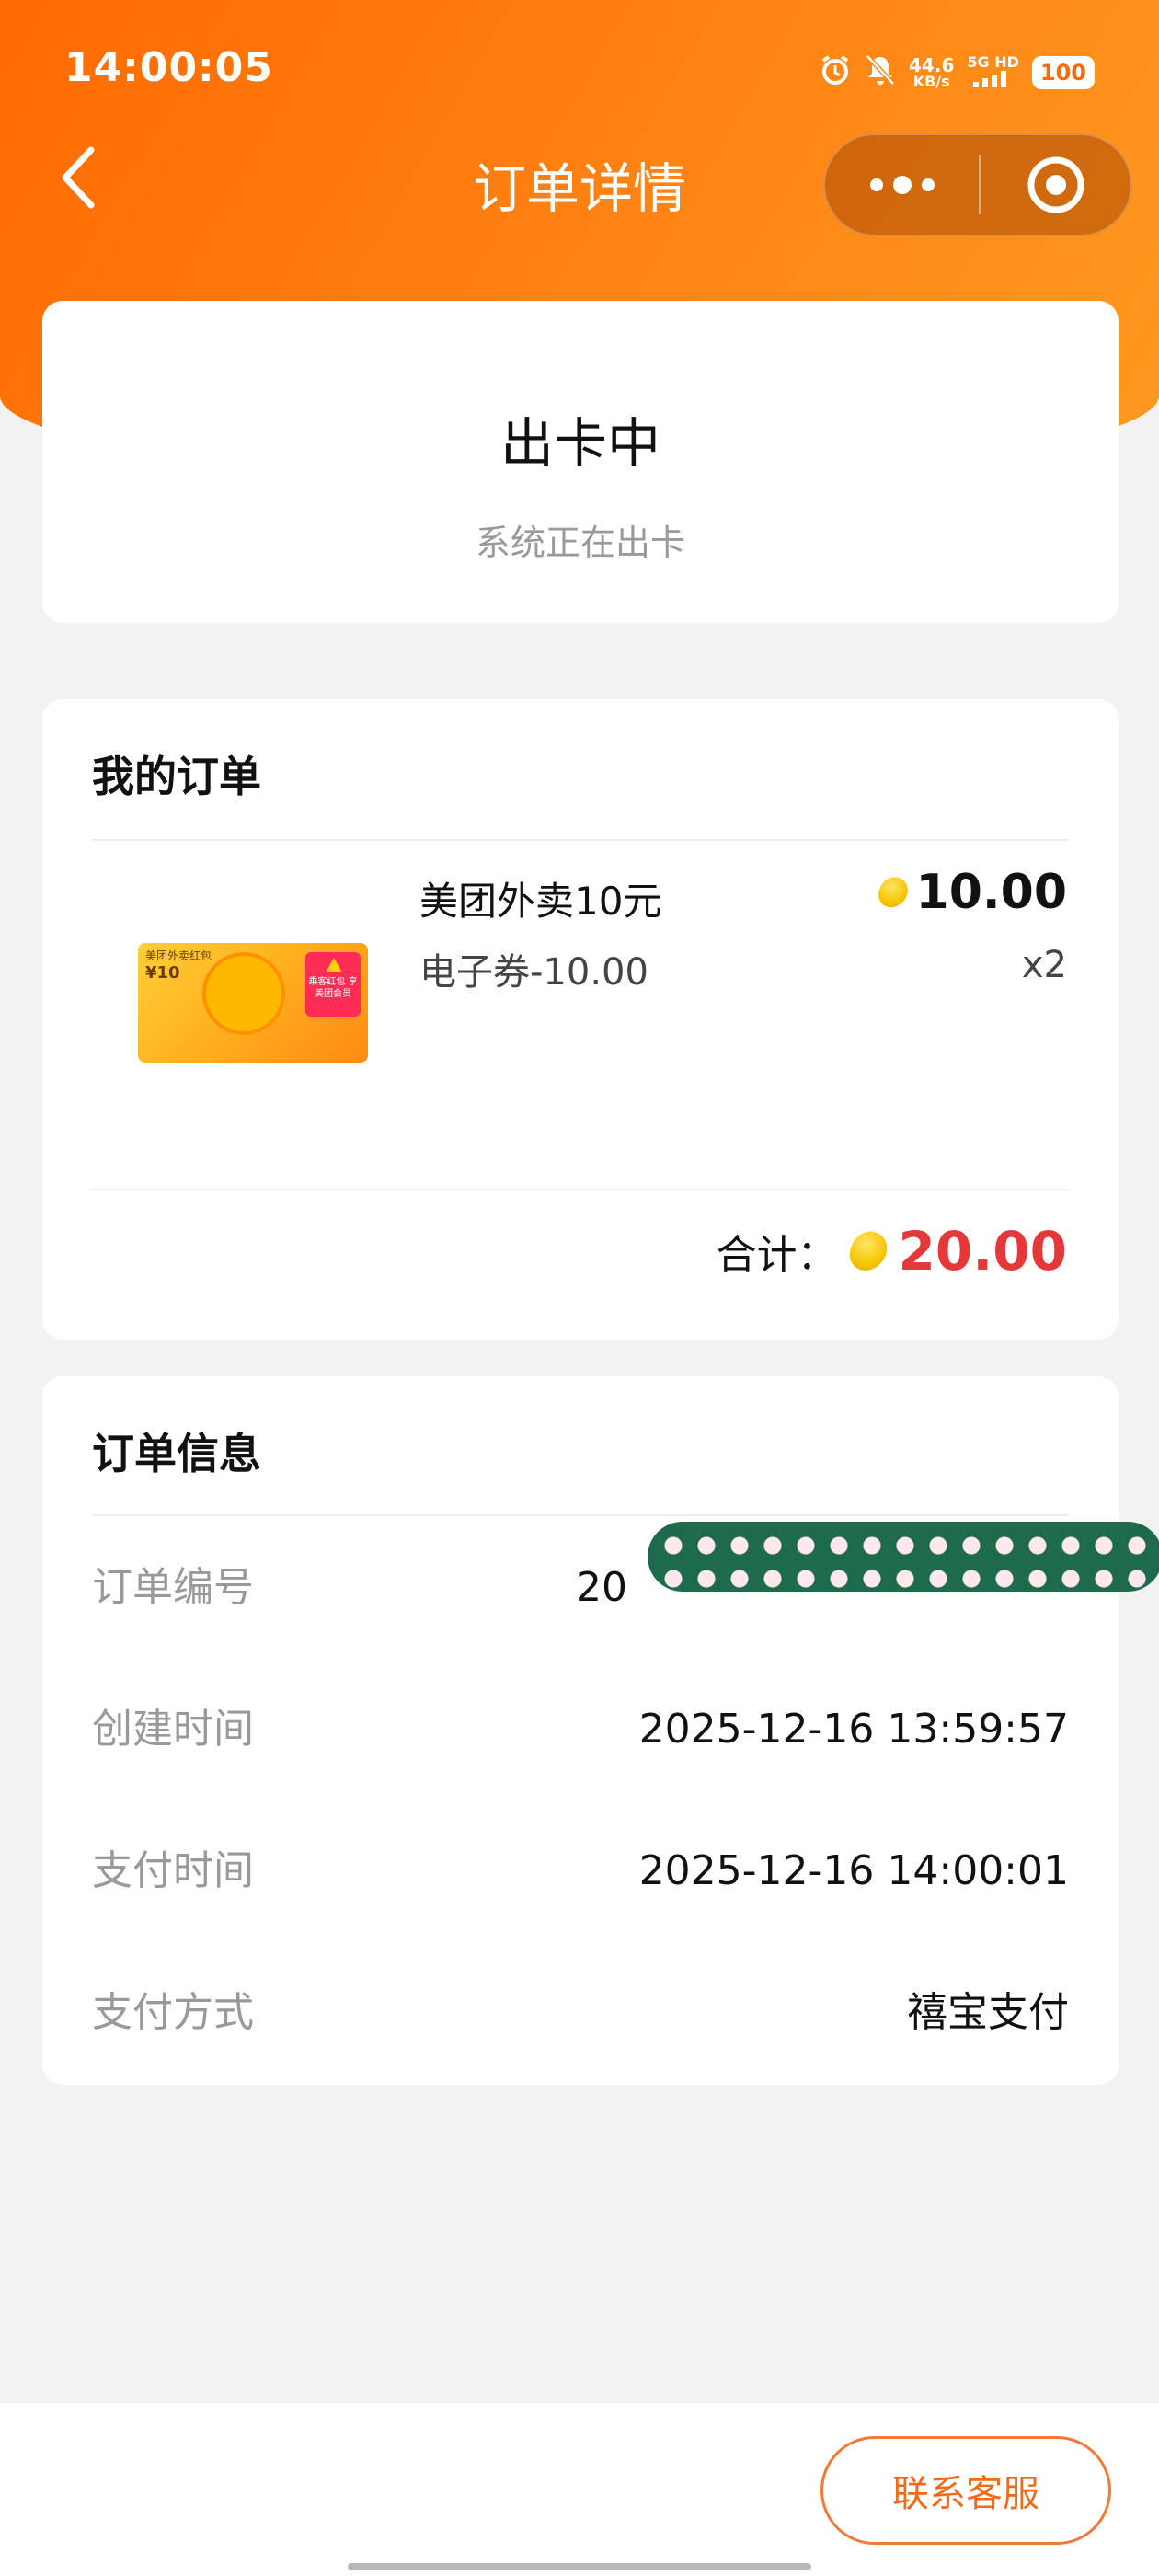 This screenshot has height=2576, width=1159. I want to click on info-label: 订单编号, so click(173, 1587).